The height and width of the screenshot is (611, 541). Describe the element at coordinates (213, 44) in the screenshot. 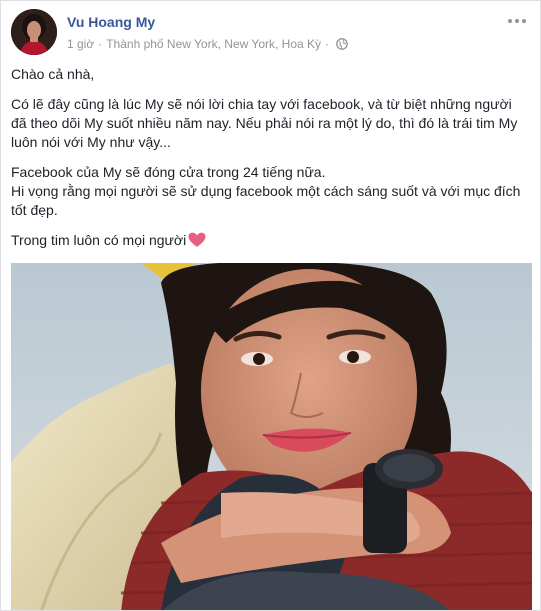

I see `post-location: Thành phố New York, New York, Hoa Kỳ` at that location.